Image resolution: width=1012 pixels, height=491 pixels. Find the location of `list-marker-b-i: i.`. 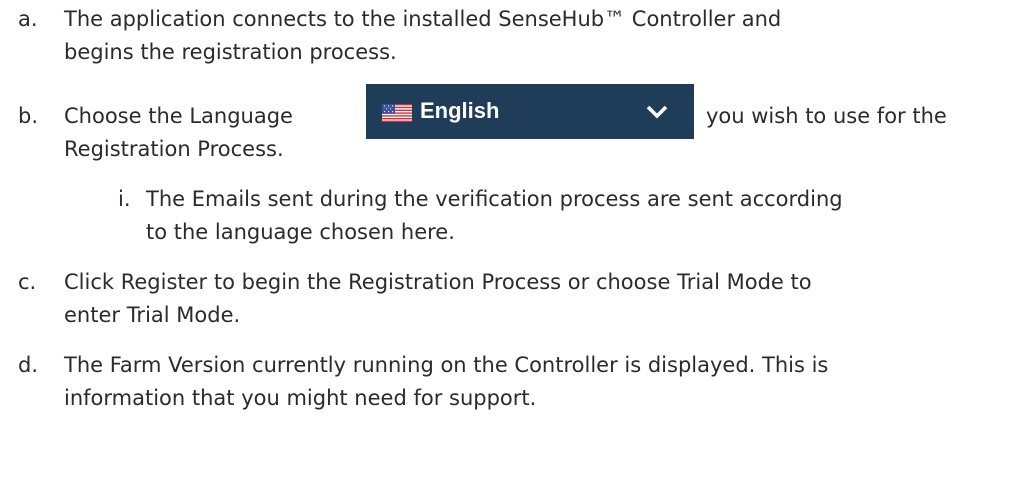

list-marker-b-i: i. is located at coordinates (124, 199).